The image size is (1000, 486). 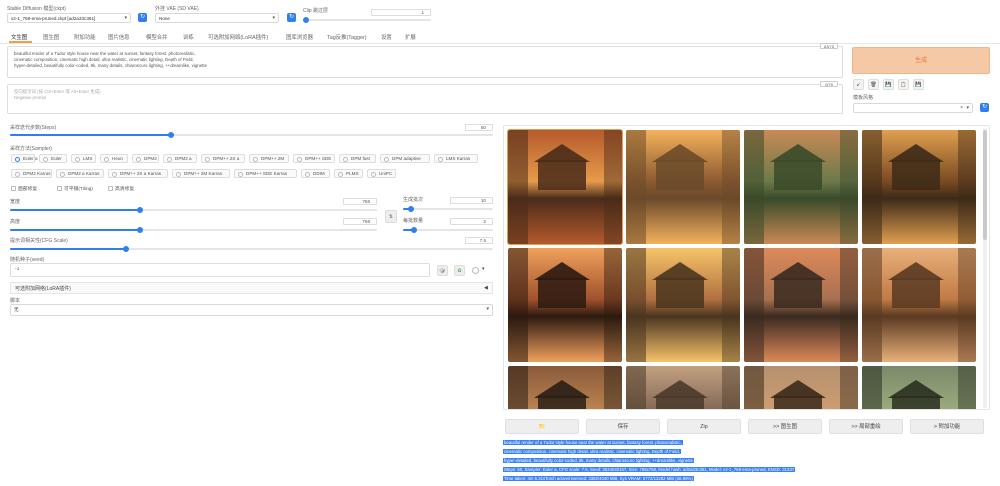 What do you see at coordinates (193, 210) in the screenshot?
I see `width-slider` at bounding box center [193, 210].